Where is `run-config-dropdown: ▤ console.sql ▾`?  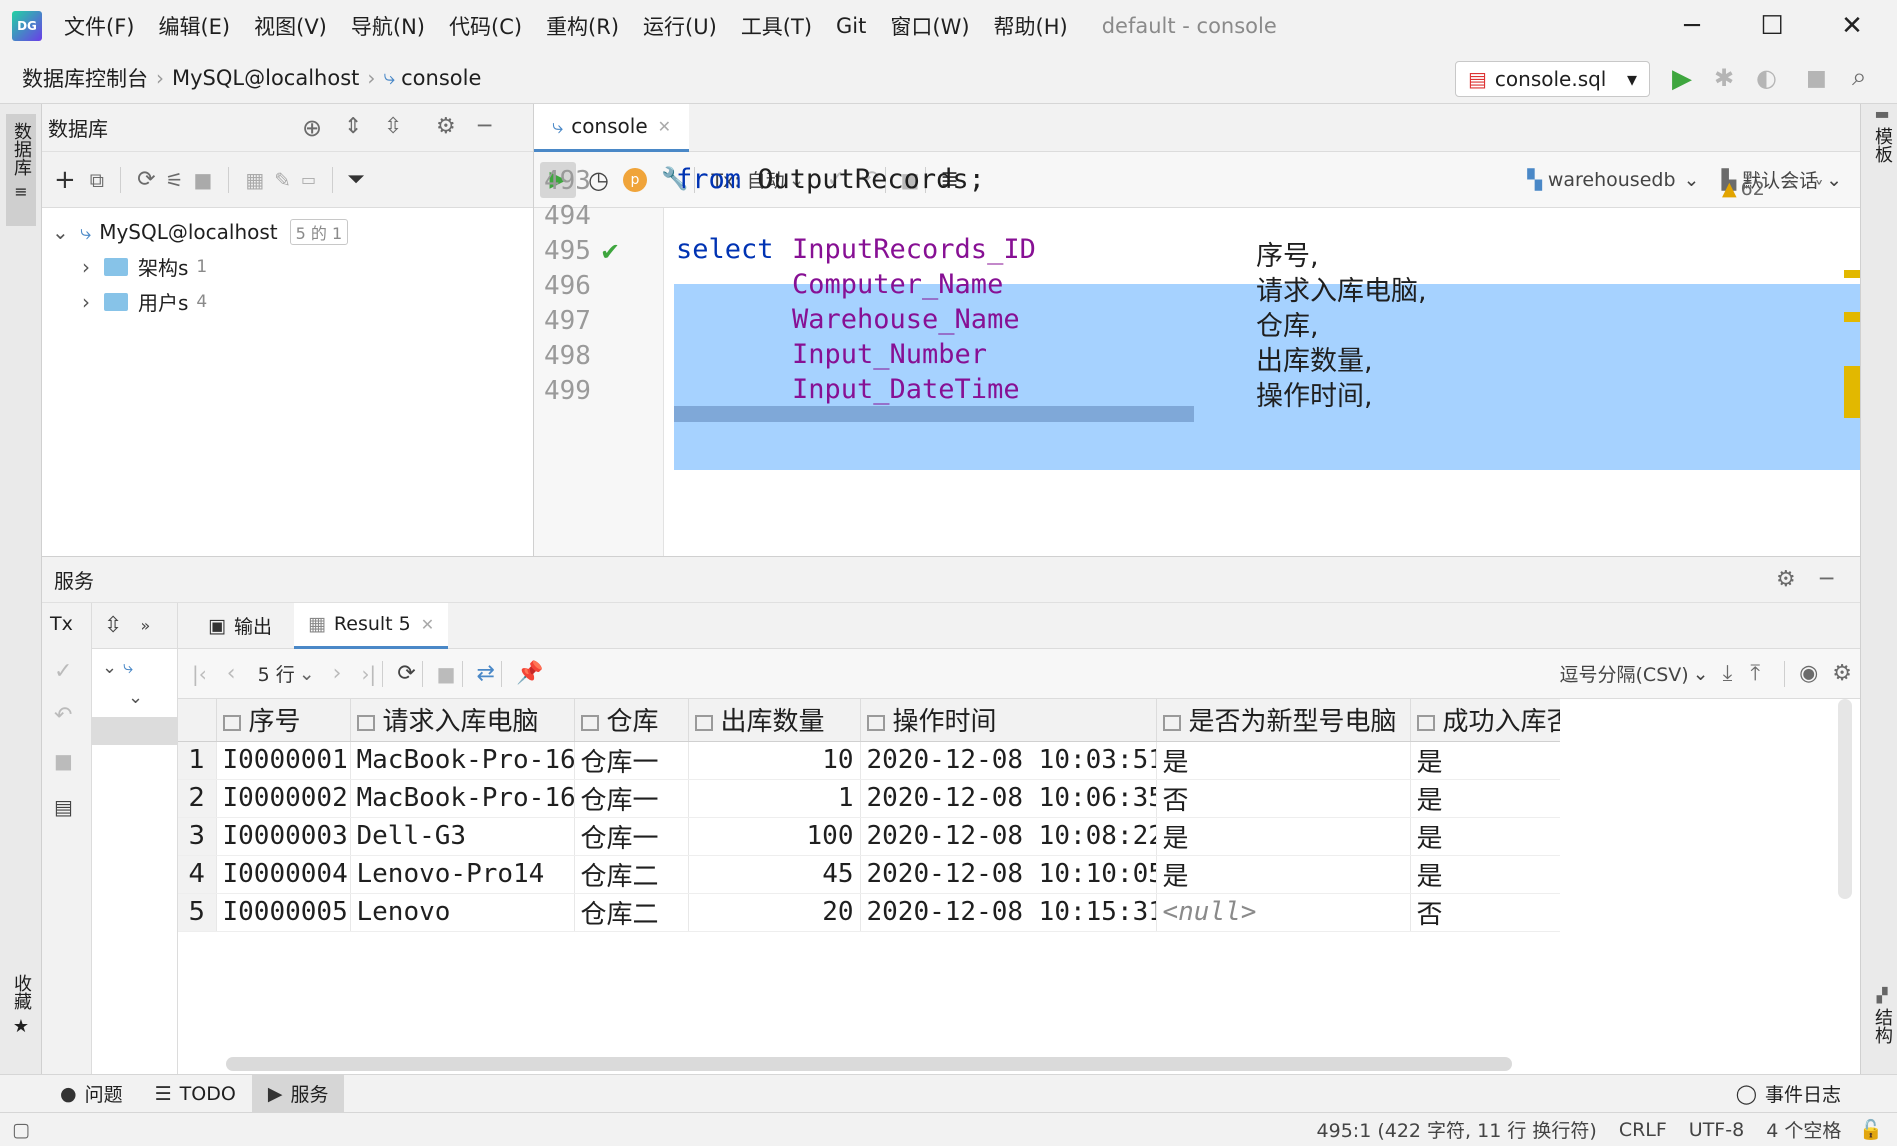
run-config-dropdown: ▤ console.sql ▾ is located at coordinates (1552, 79).